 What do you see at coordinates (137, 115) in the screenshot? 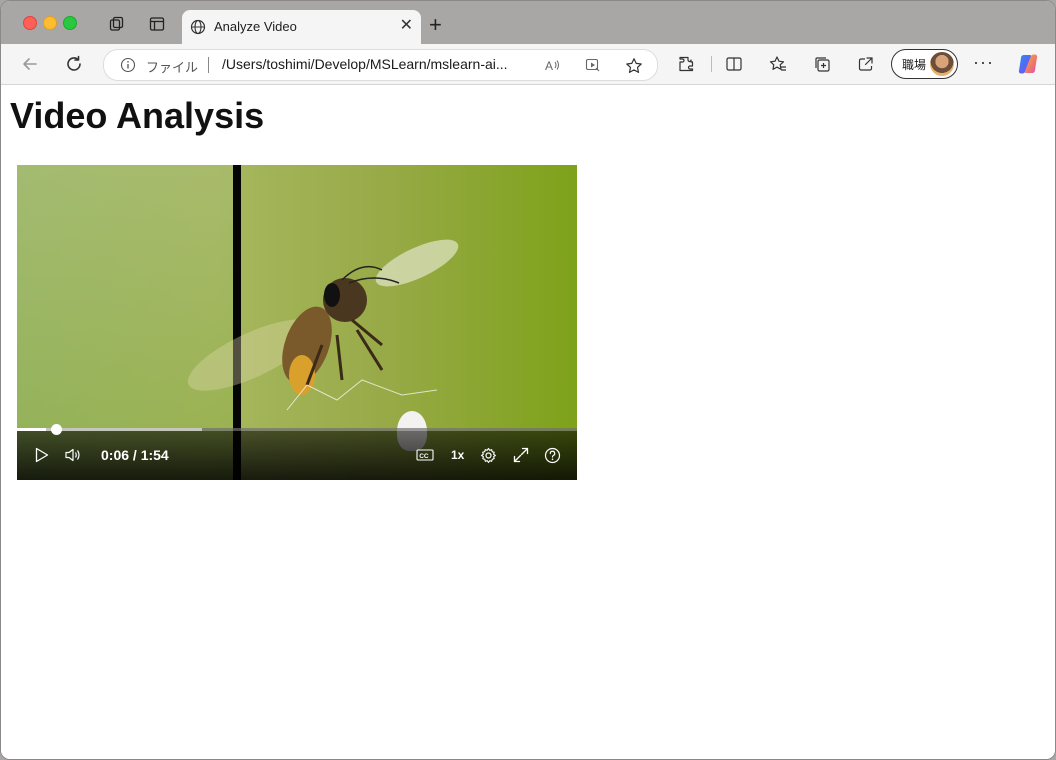
I see `page-title: Video Analysis` at bounding box center [137, 115].